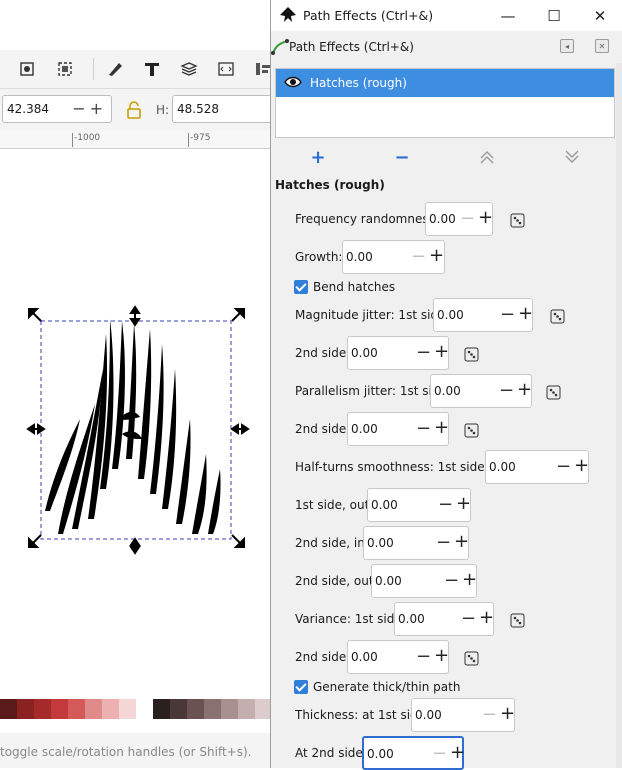  What do you see at coordinates (393, 257) in the screenshot?
I see `growth-field: 0.00 − +` at bounding box center [393, 257].